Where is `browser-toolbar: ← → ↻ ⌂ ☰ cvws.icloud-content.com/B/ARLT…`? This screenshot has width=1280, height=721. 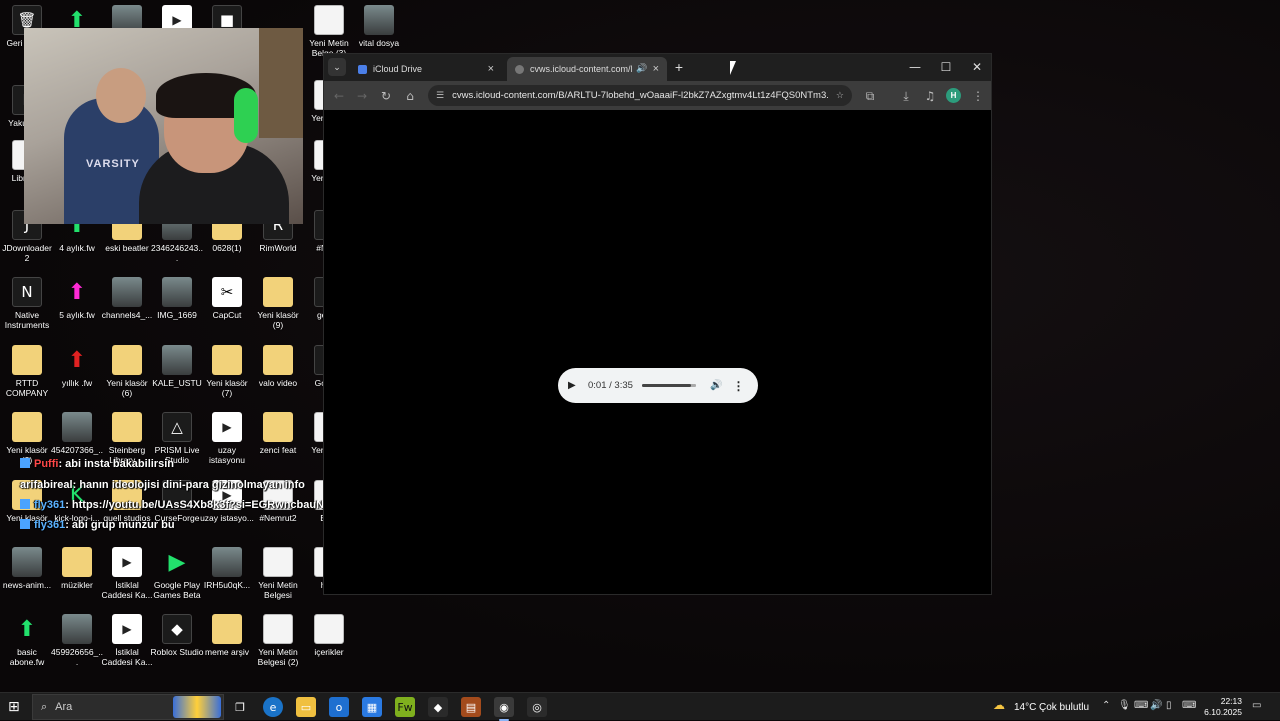
browser-toolbar: ← → ↻ ⌂ ☰ cvws.icloud-content.com/B/ARLT… is located at coordinates (657, 95).